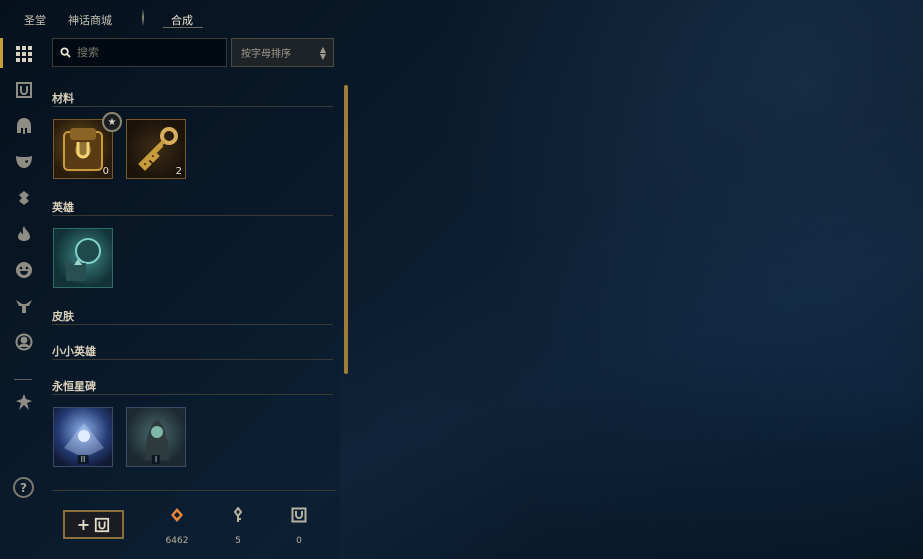 The width and height of the screenshot is (923, 559). I want to click on section-title-materials: 材料, so click(63, 98).